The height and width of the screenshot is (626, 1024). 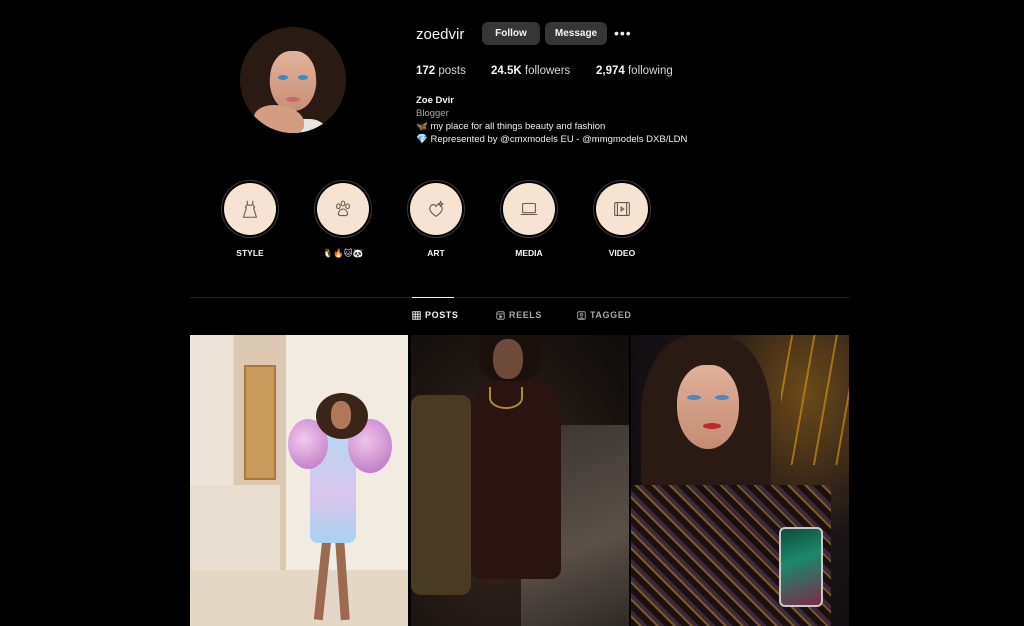 I want to click on film-icon, so click(x=622, y=209).